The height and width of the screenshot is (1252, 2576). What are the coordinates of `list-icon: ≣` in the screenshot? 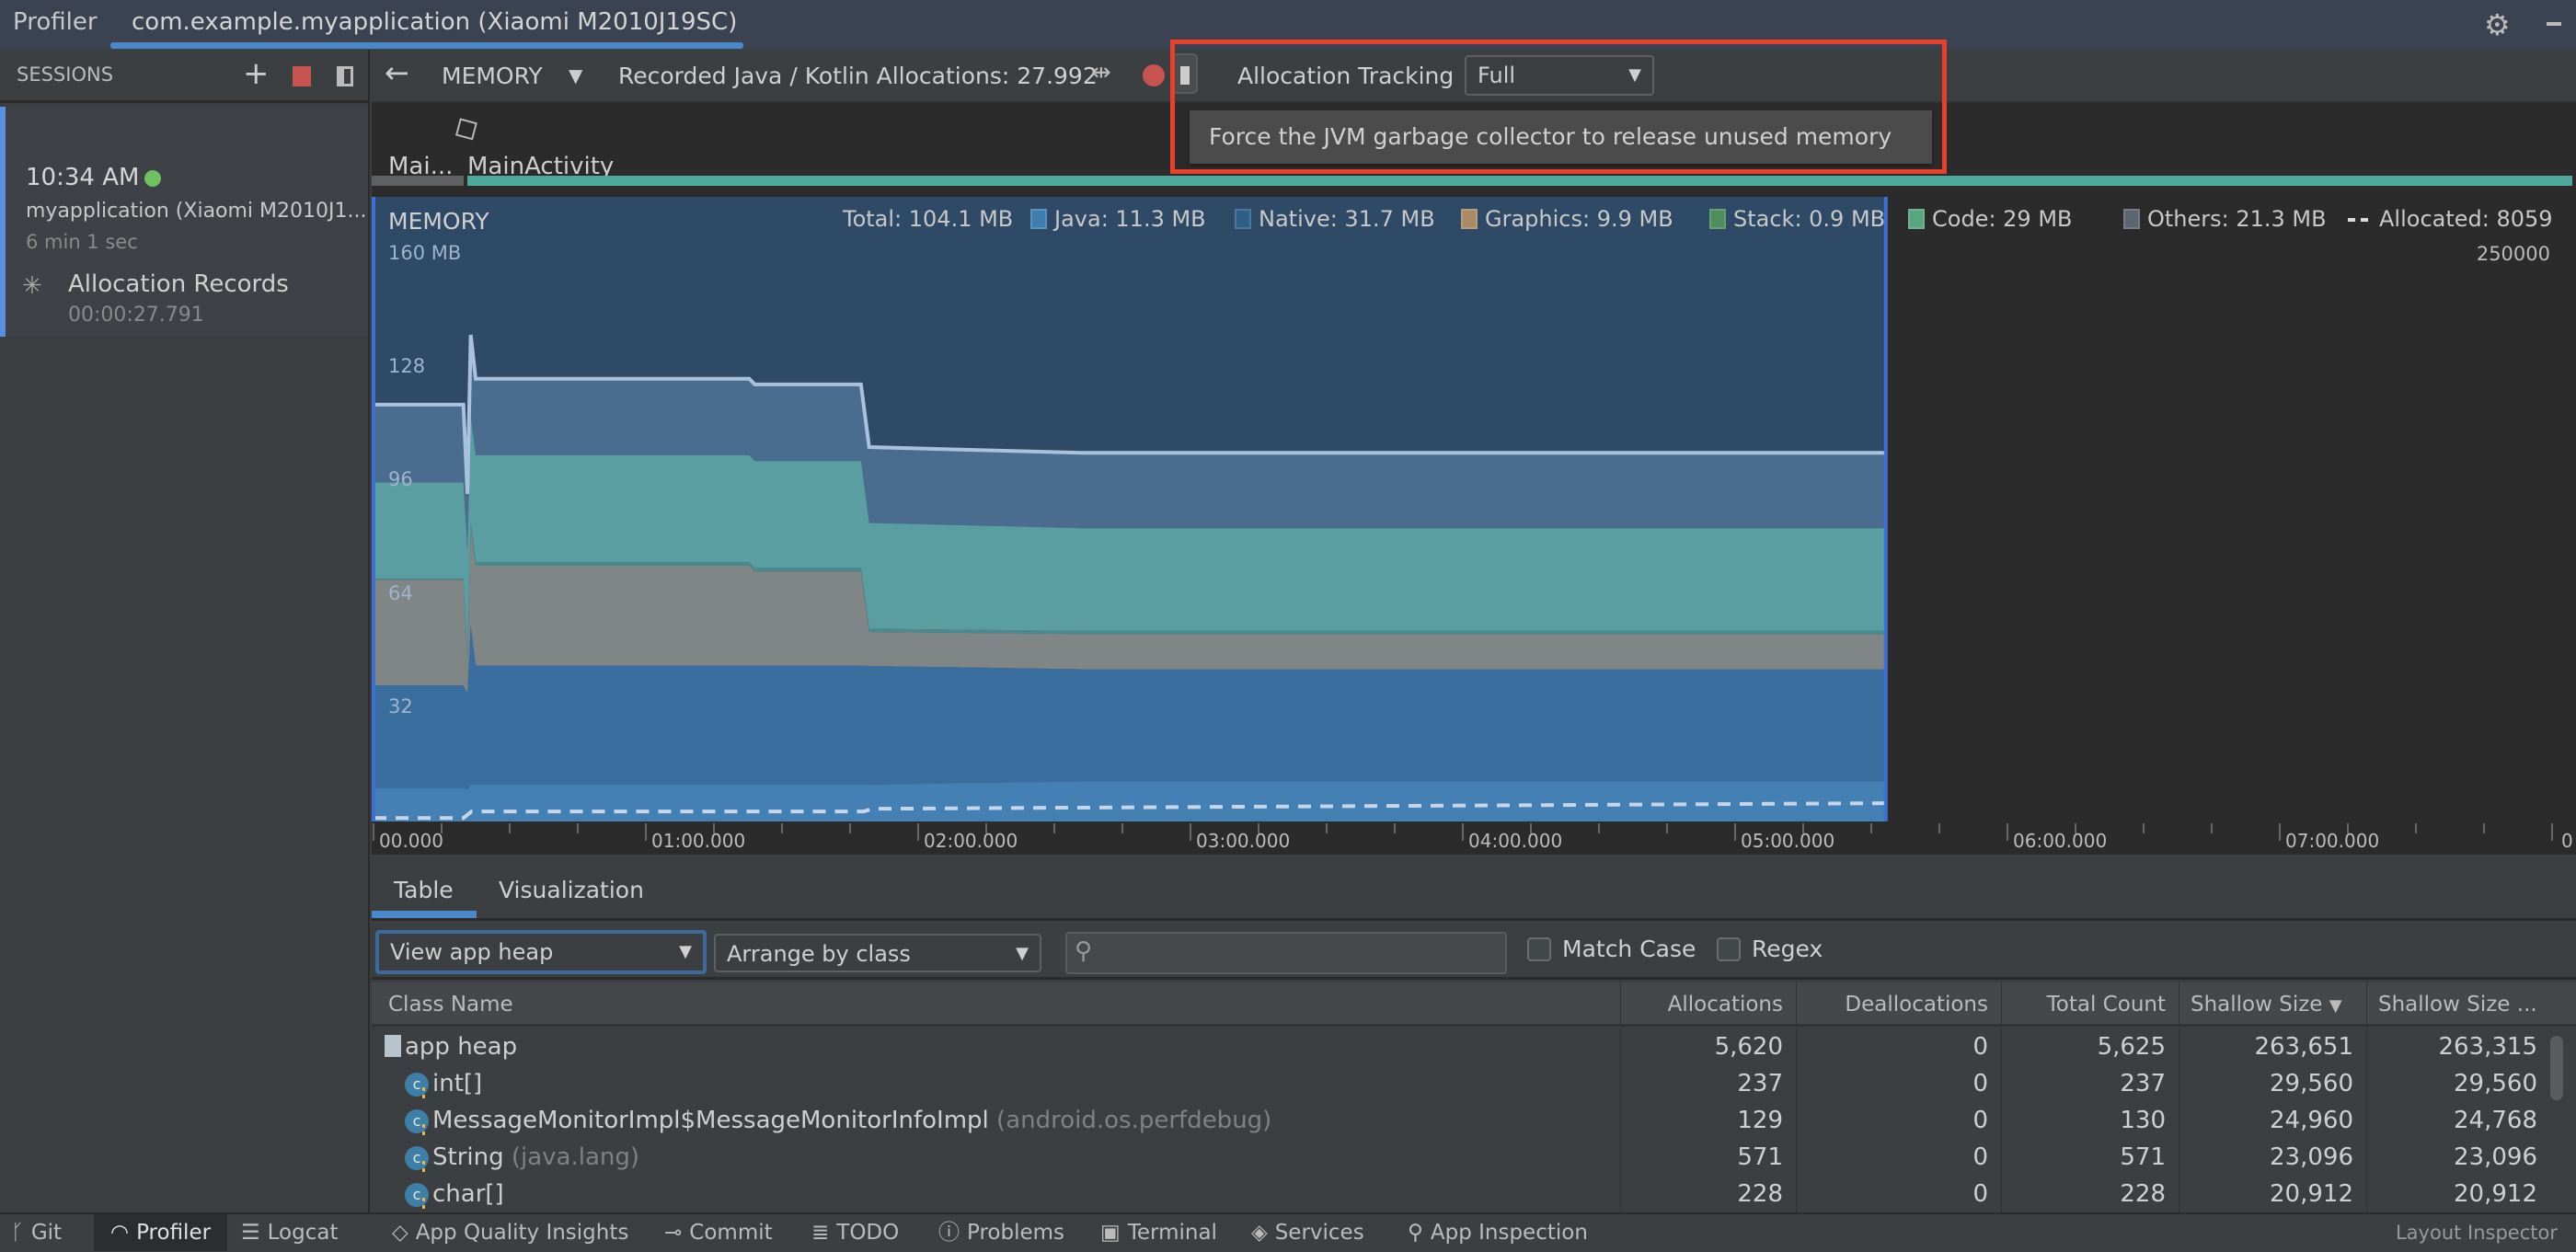 It's located at (820, 1233).